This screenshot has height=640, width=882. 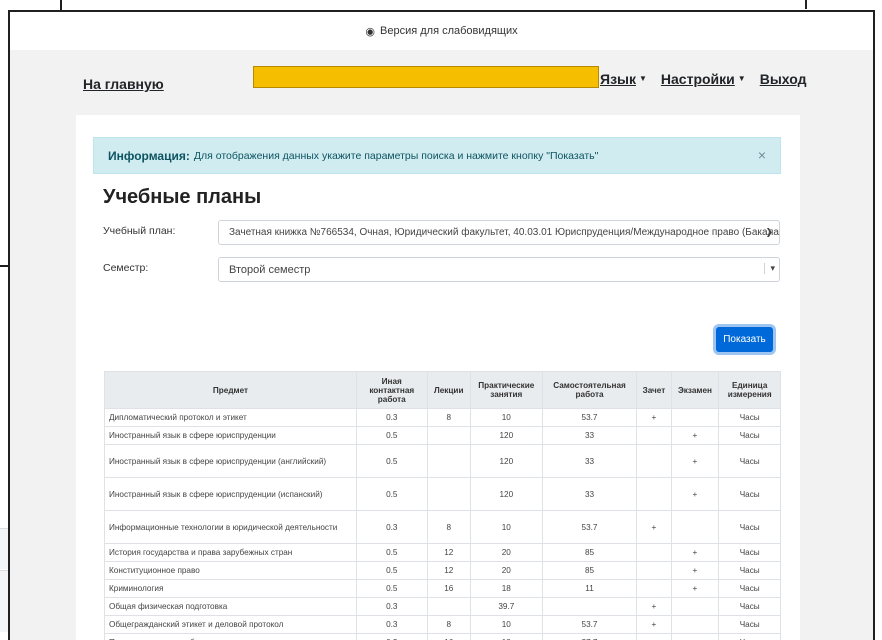 I want to click on subject-cell: Дипломатический протокол и этикет, so click(x=231, y=418).